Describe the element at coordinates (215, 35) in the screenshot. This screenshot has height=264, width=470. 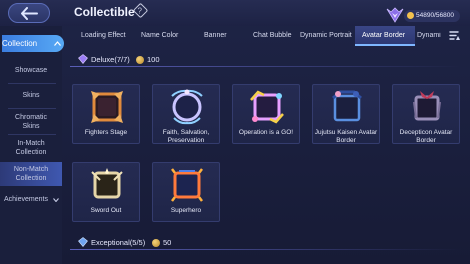
I see `tab-banner: Banner` at that location.